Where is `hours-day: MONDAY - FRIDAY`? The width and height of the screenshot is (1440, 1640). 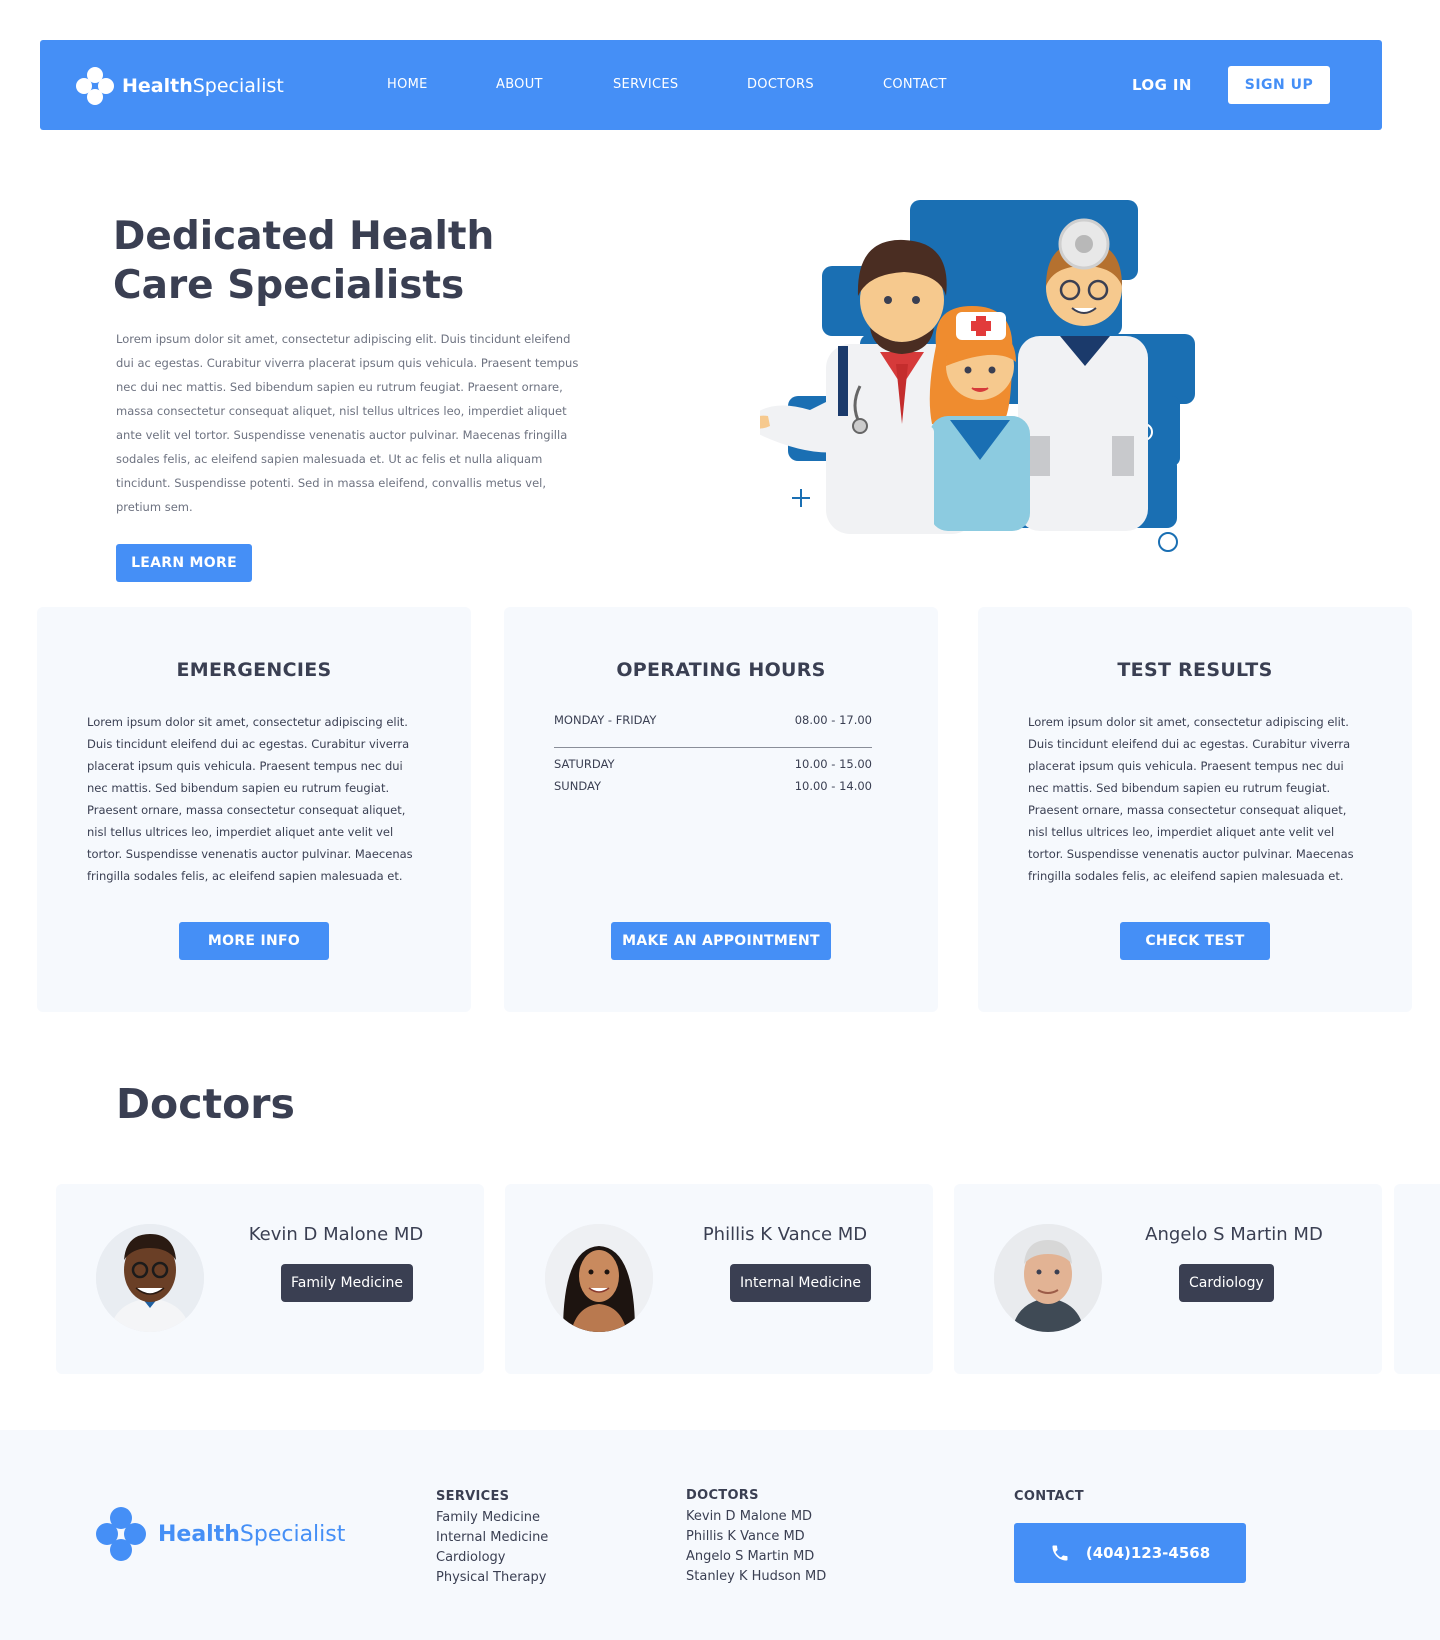 hours-day: MONDAY - FRIDAY is located at coordinates (605, 720).